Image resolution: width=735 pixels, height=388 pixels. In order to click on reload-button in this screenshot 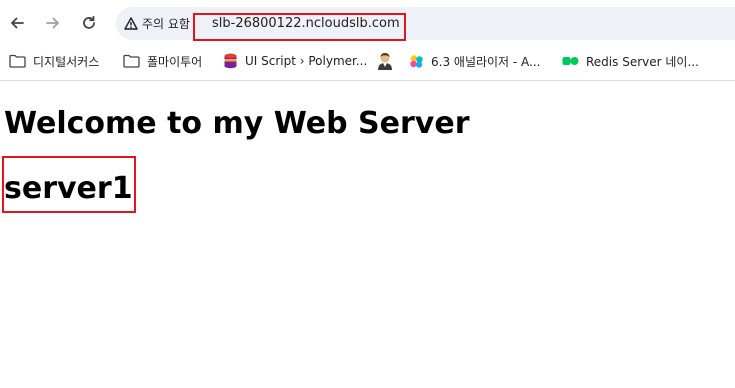, I will do `click(89, 23)`.